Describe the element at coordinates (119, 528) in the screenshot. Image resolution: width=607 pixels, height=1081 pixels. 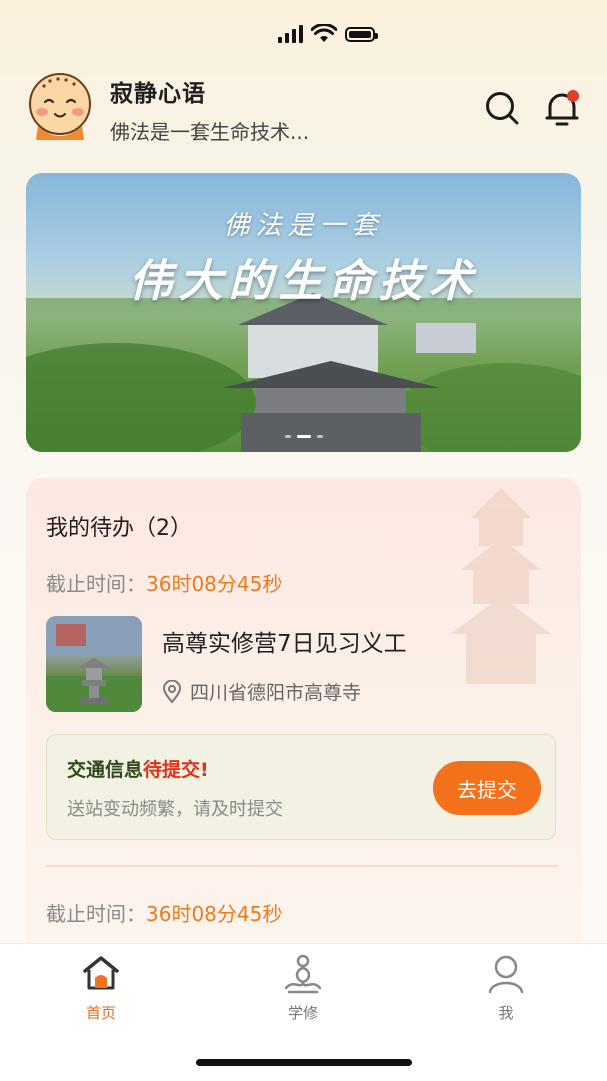
I see `todo-title: 我的待办（2）` at that location.